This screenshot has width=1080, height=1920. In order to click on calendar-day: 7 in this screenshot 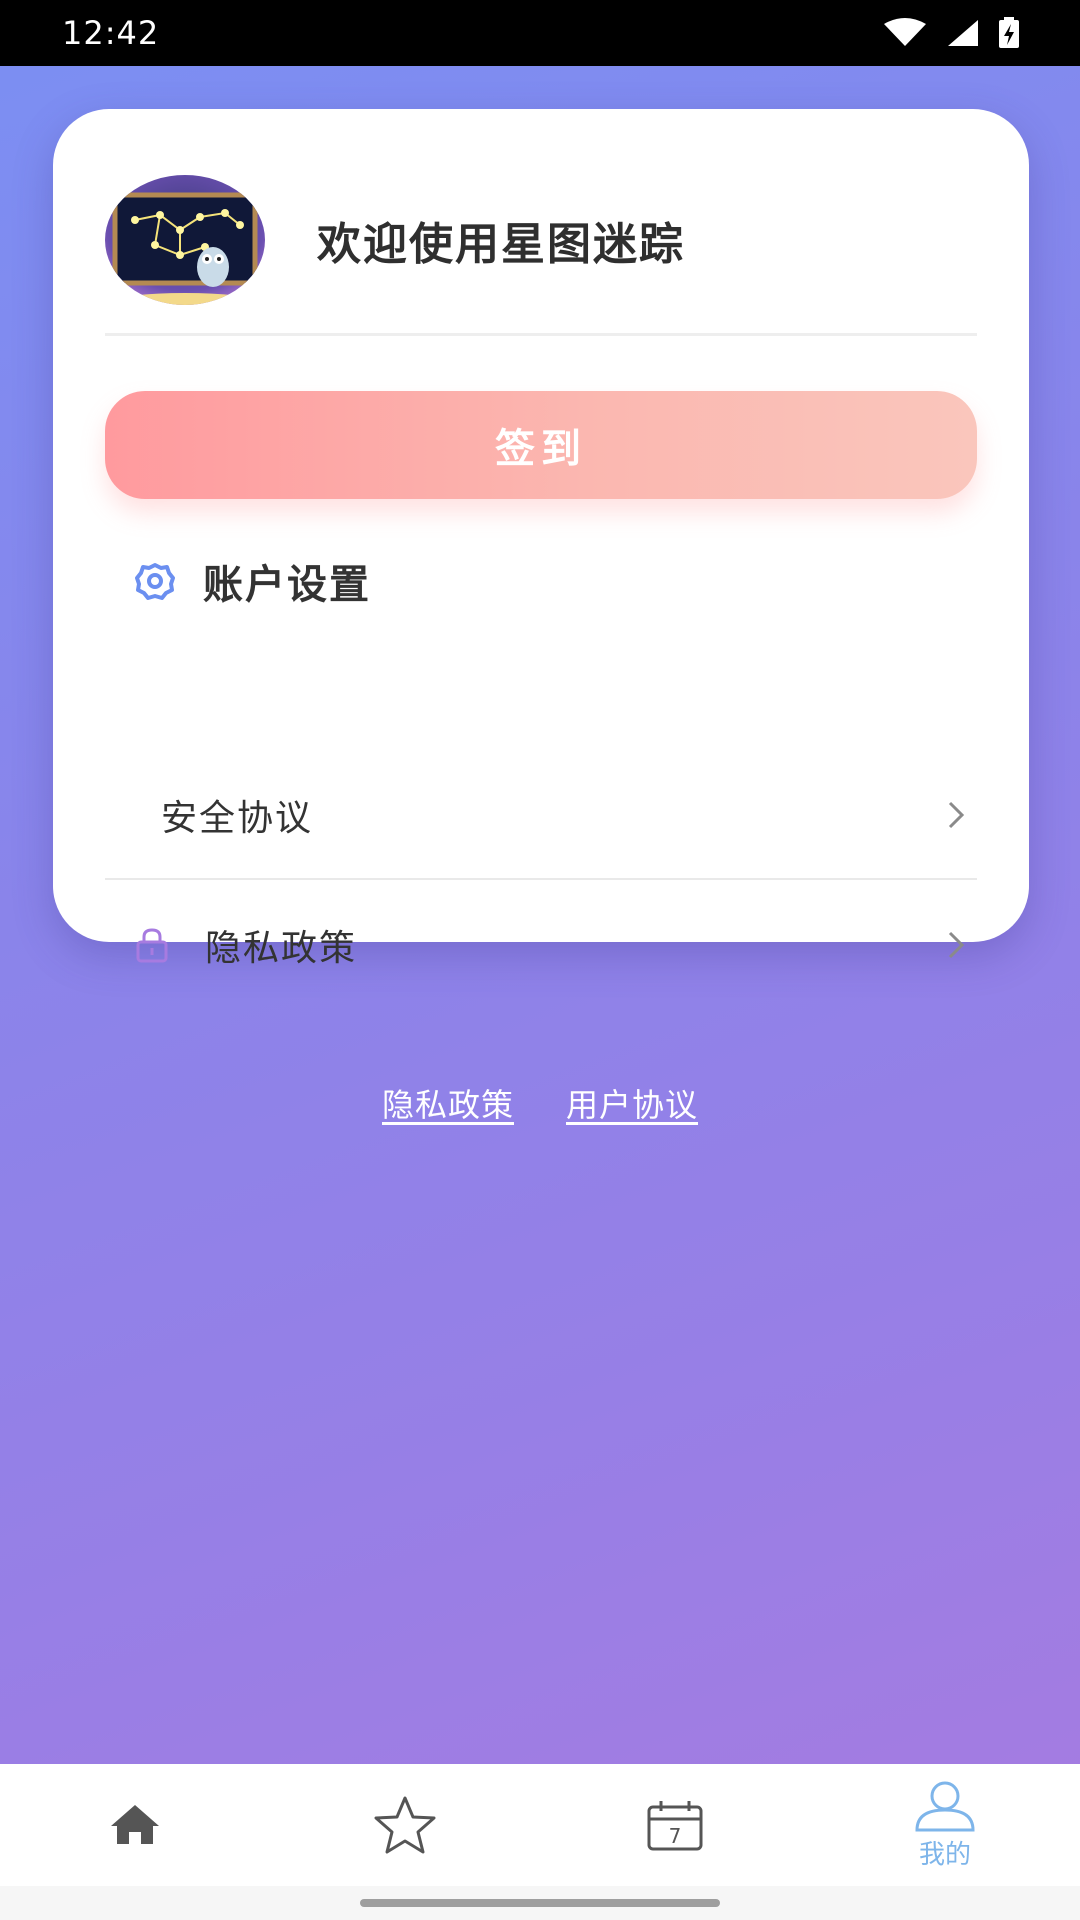, I will do `click(675, 1836)`.